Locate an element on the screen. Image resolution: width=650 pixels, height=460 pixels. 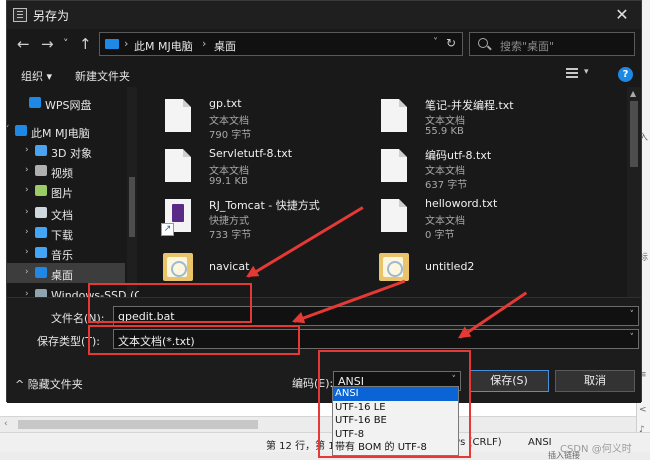
nav-scrollbar is located at coordinates (132, 192).